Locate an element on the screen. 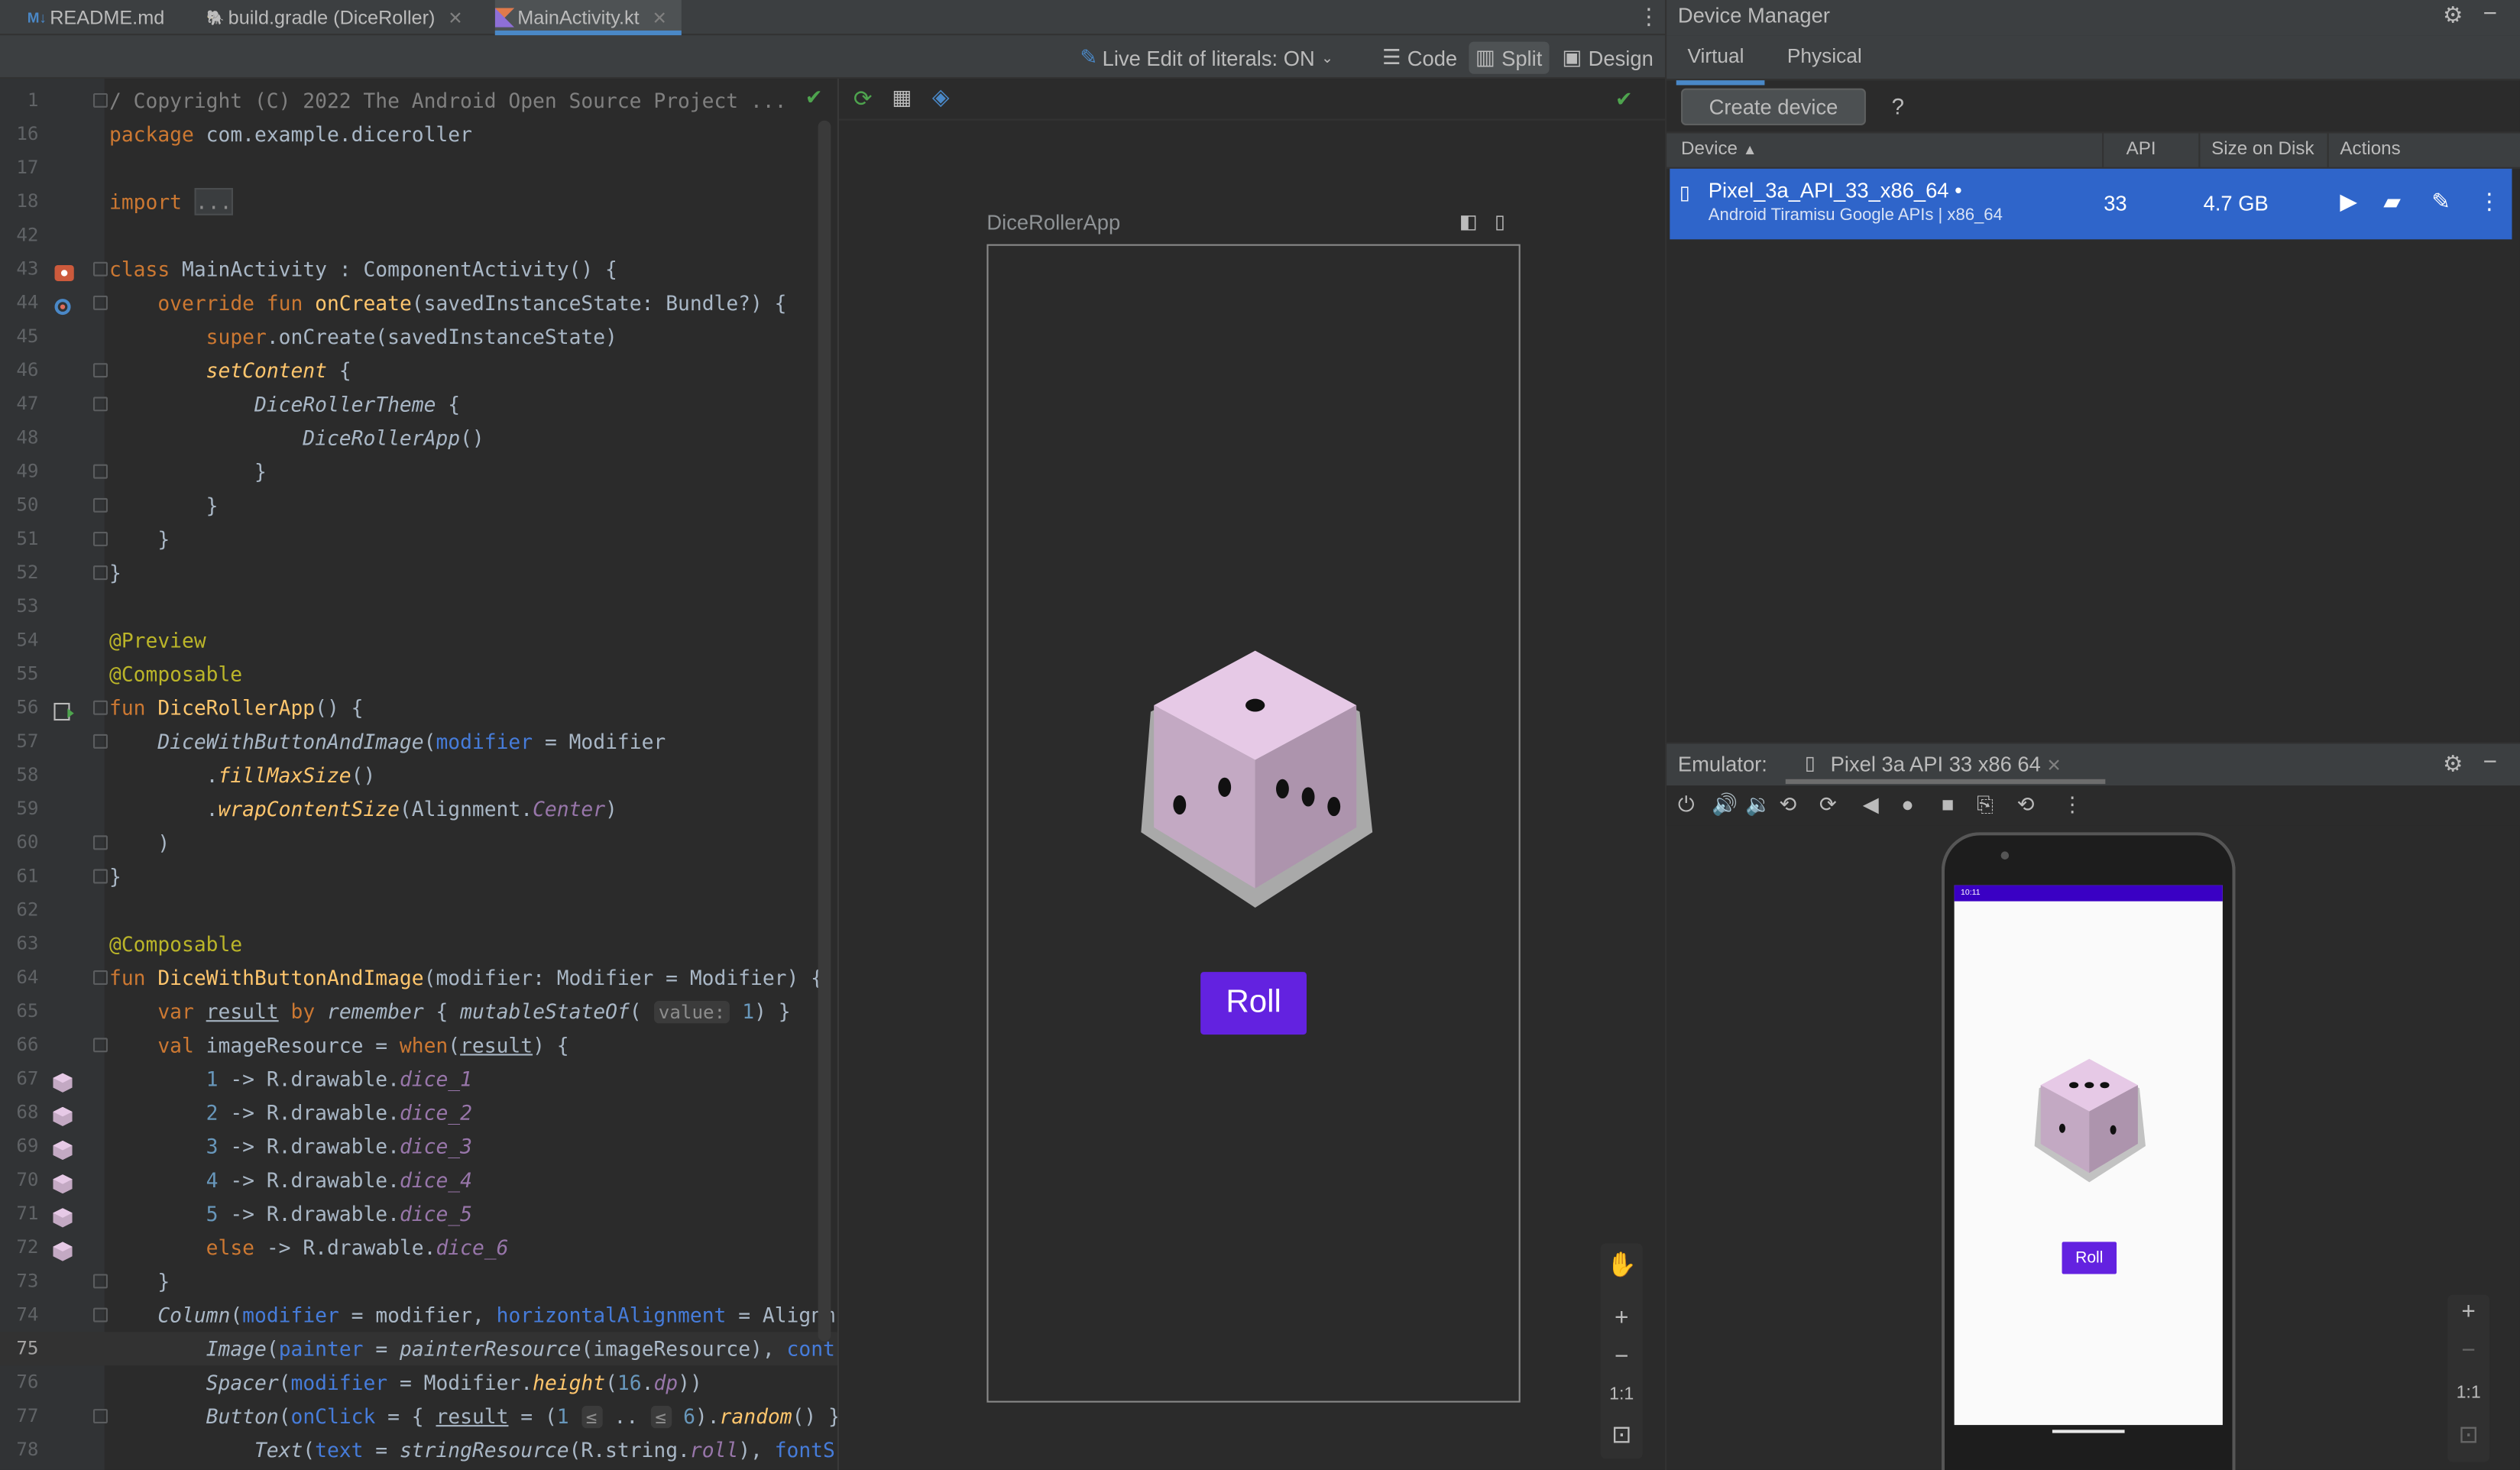  volume-up-icon: 🔊 is located at coordinates (1725, 805).